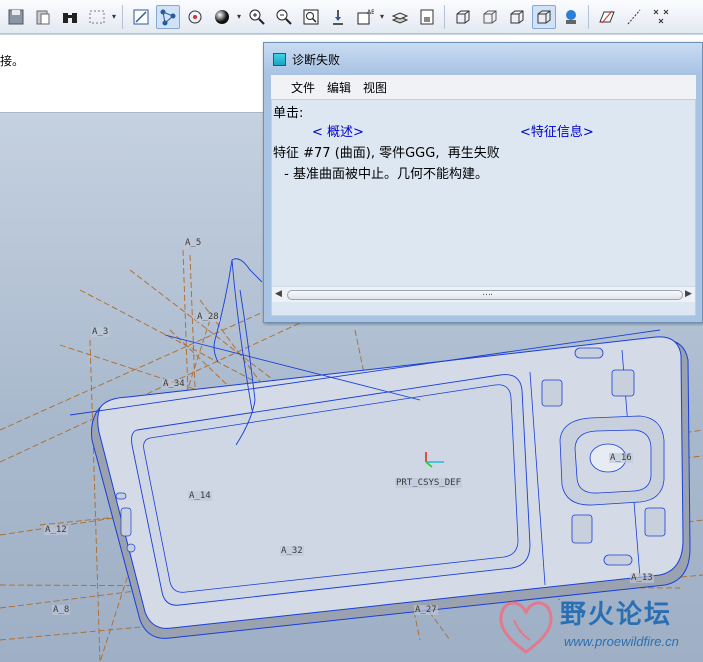 The width and height of the screenshot is (703, 662). I want to click on spin-center-icon, so click(167, 16).